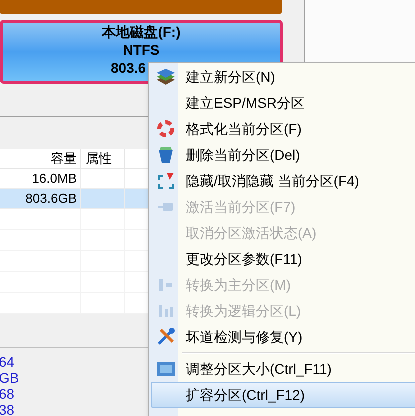  I want to click on layers-icon, so click(166, 77).